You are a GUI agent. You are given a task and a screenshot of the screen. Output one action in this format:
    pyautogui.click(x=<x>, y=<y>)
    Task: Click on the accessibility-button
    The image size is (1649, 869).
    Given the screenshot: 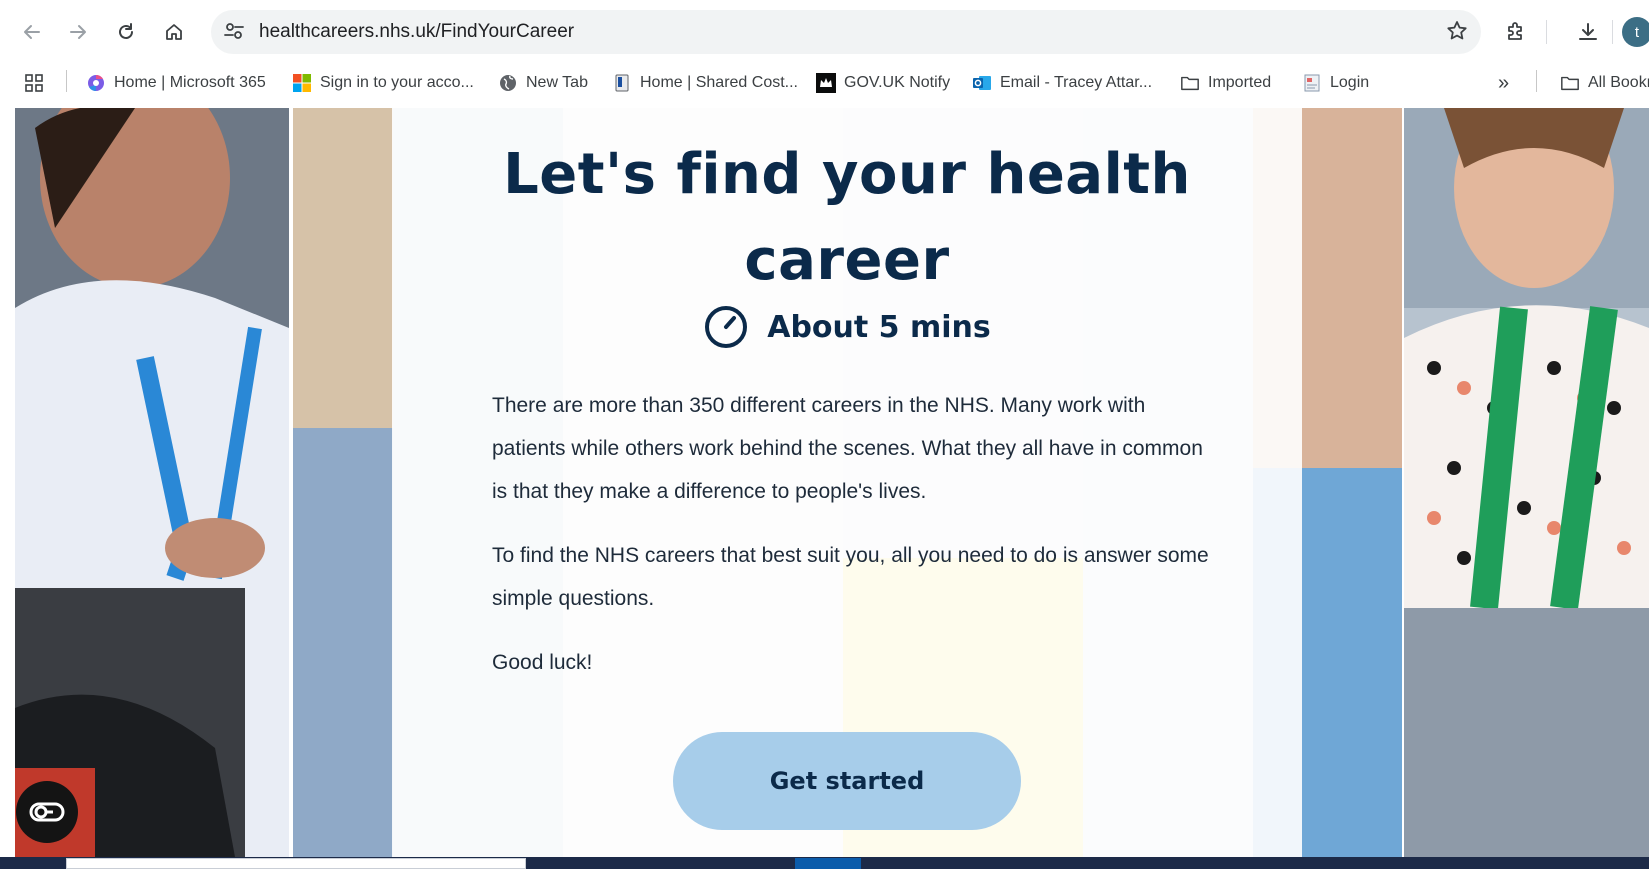 What is the action you would take?
    pyautogui.click(x=47, y=812)
    